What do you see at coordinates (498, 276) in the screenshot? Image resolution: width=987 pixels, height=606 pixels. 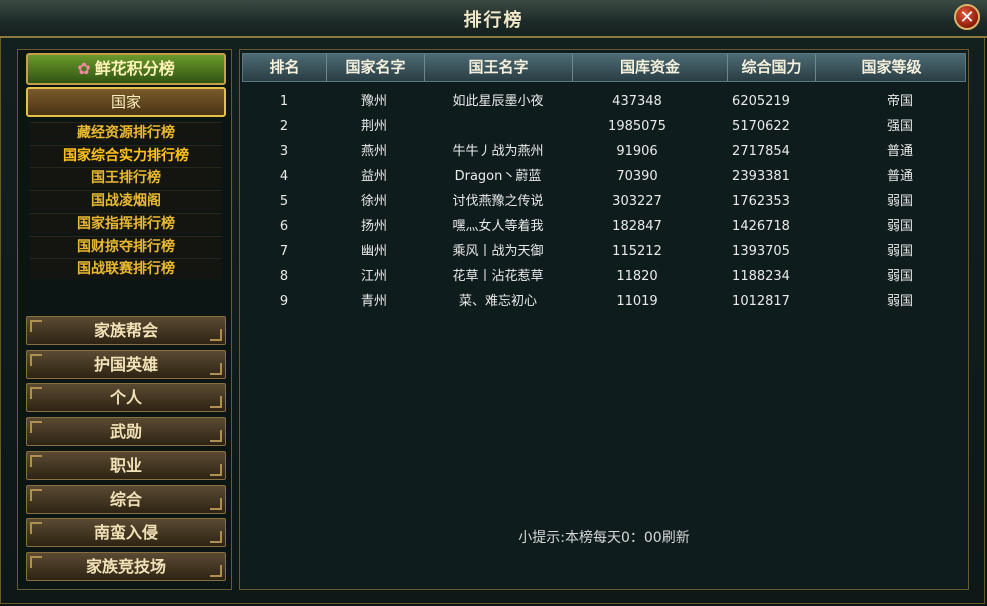 I see `table-cell: 花草丨沾花惹草` at bounding box center [498, 276].